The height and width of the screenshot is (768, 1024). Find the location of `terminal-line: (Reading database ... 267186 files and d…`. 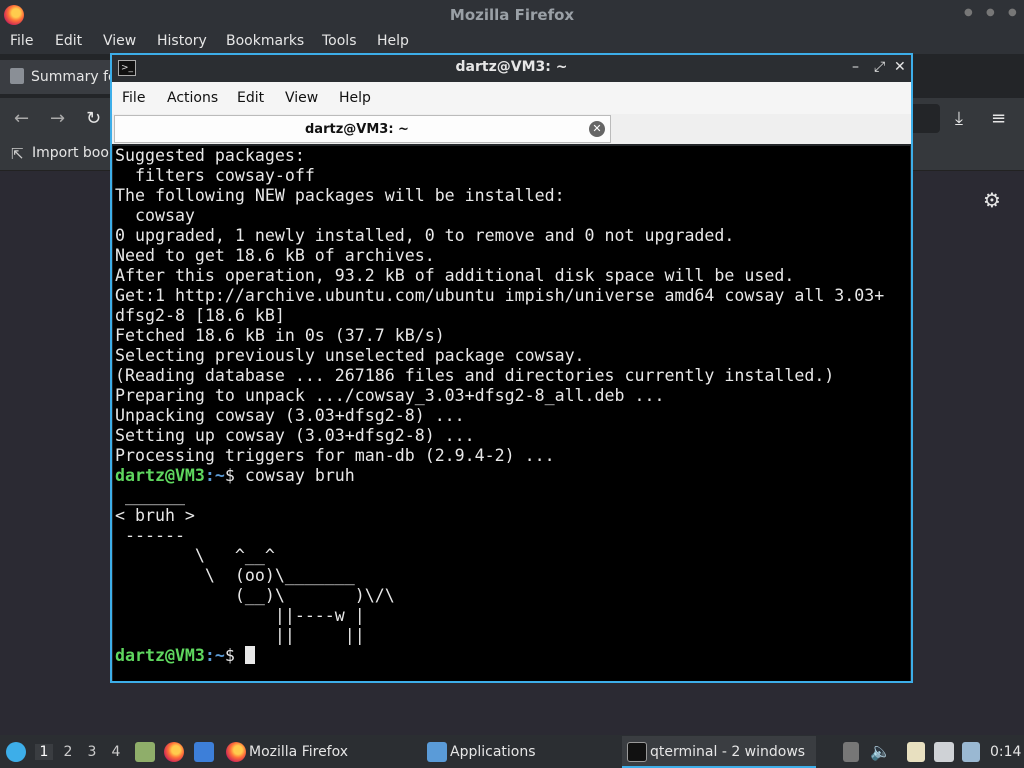

terminal-line: (Reading database ... 267186 files and d… is located at coordinates (475, 375).